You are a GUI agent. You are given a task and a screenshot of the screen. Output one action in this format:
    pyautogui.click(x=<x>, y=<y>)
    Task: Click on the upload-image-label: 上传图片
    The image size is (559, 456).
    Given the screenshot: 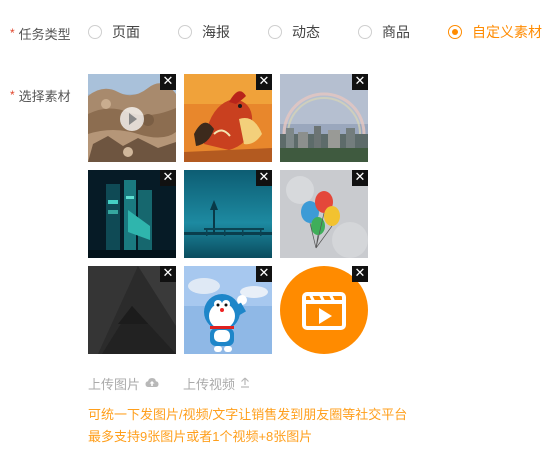 What is the action you would take?
    pyautogui.click(x=114, y=384)
    